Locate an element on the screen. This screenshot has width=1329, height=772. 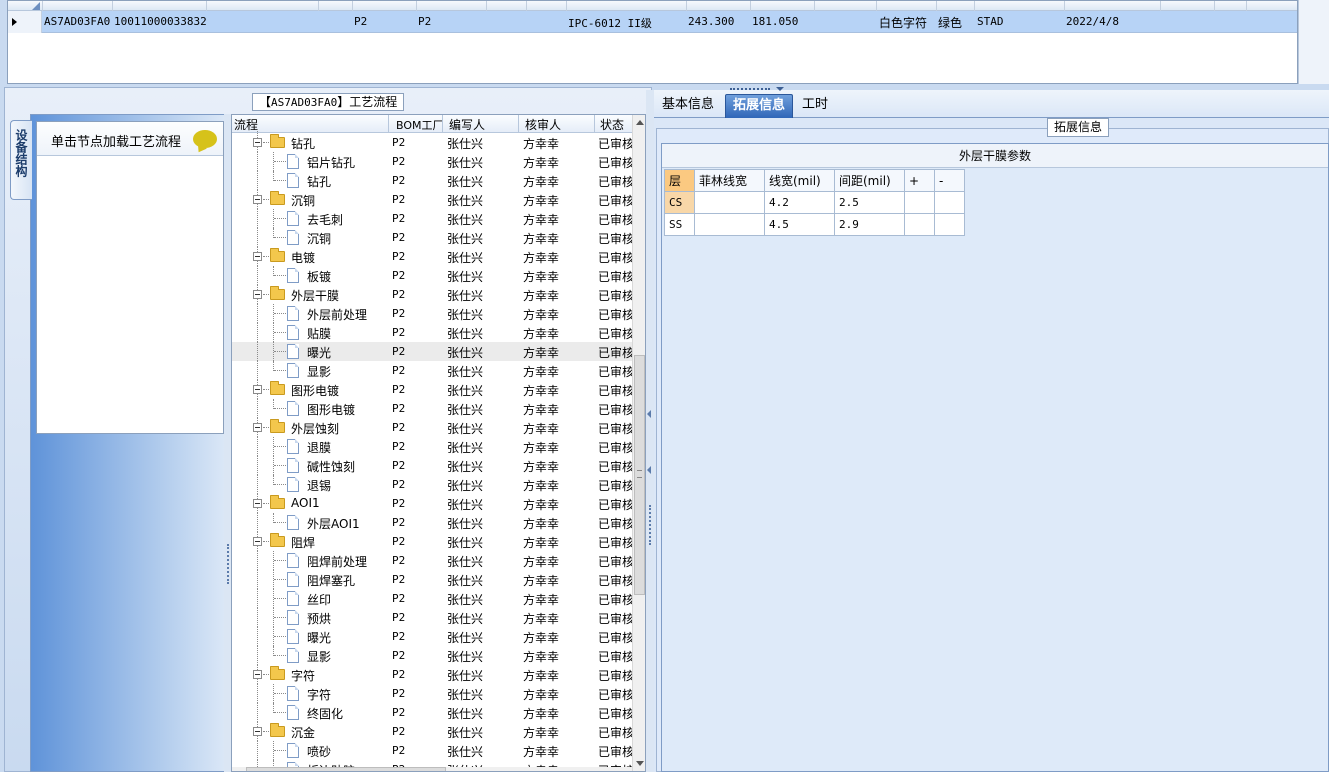
tree-row: 贴膜 P2 张仕兴 方幸幸 已审核 is located at coordinates (433, 332).